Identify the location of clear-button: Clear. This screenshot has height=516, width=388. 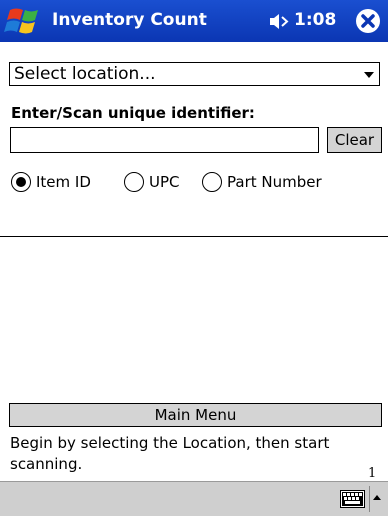
(354, 140).